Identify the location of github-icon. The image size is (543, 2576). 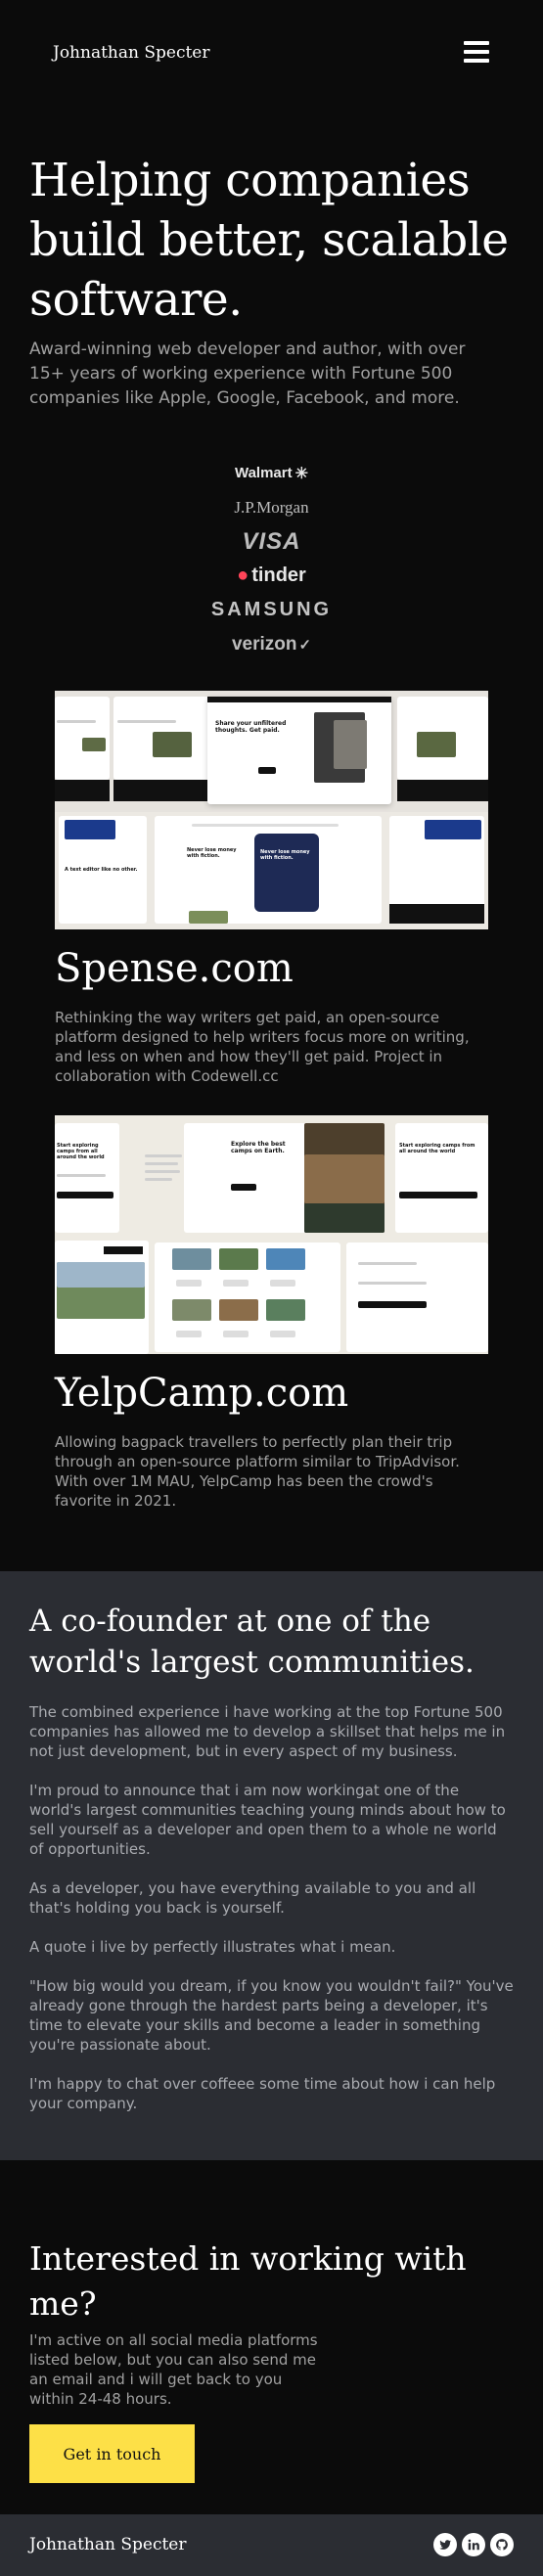
(502, 2544).